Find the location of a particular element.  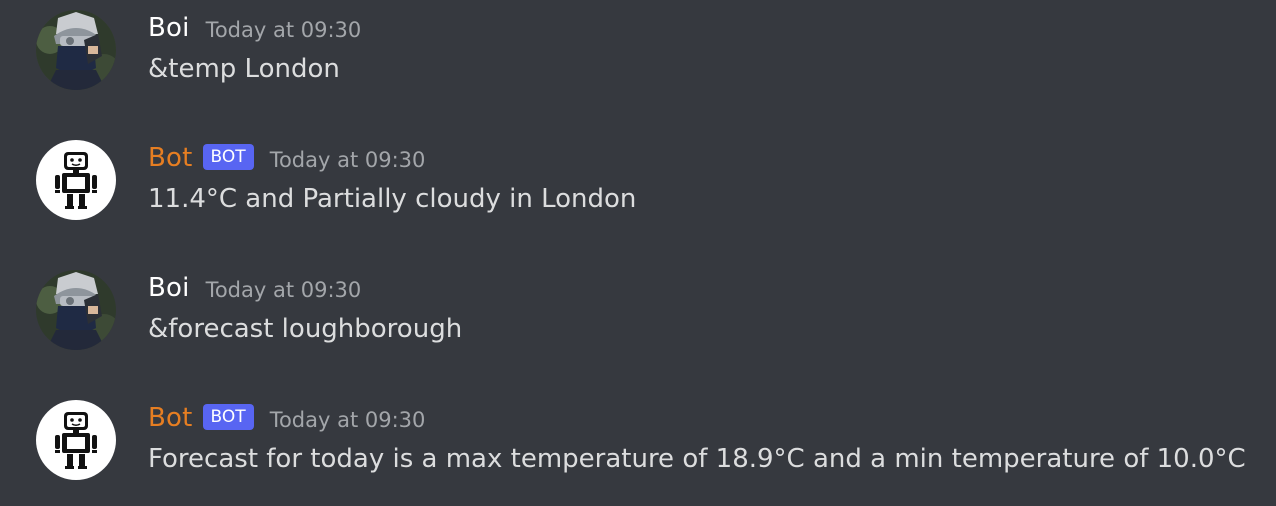

message-content: 11.4°C and Partially cloudy in London is located at coordinates (392, 199).